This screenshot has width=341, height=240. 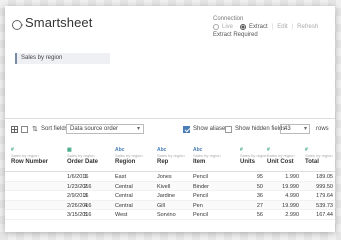 I want to click on table-cell: Kivell, so click(x=164, y=186).